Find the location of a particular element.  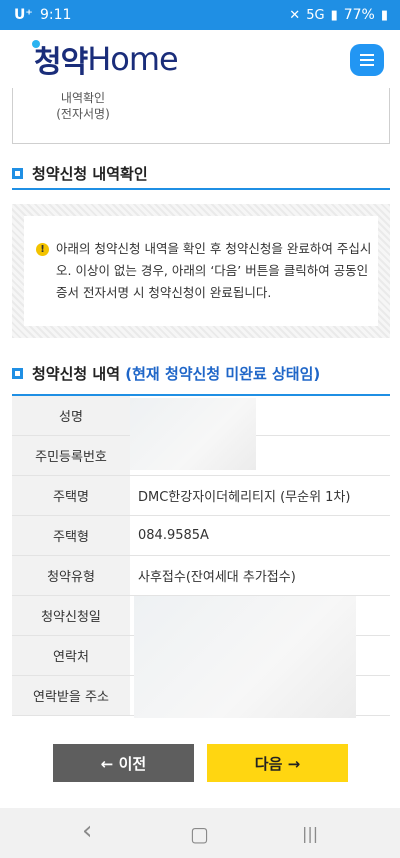

home-icon: ▢ is located at coordinates (199, 834).